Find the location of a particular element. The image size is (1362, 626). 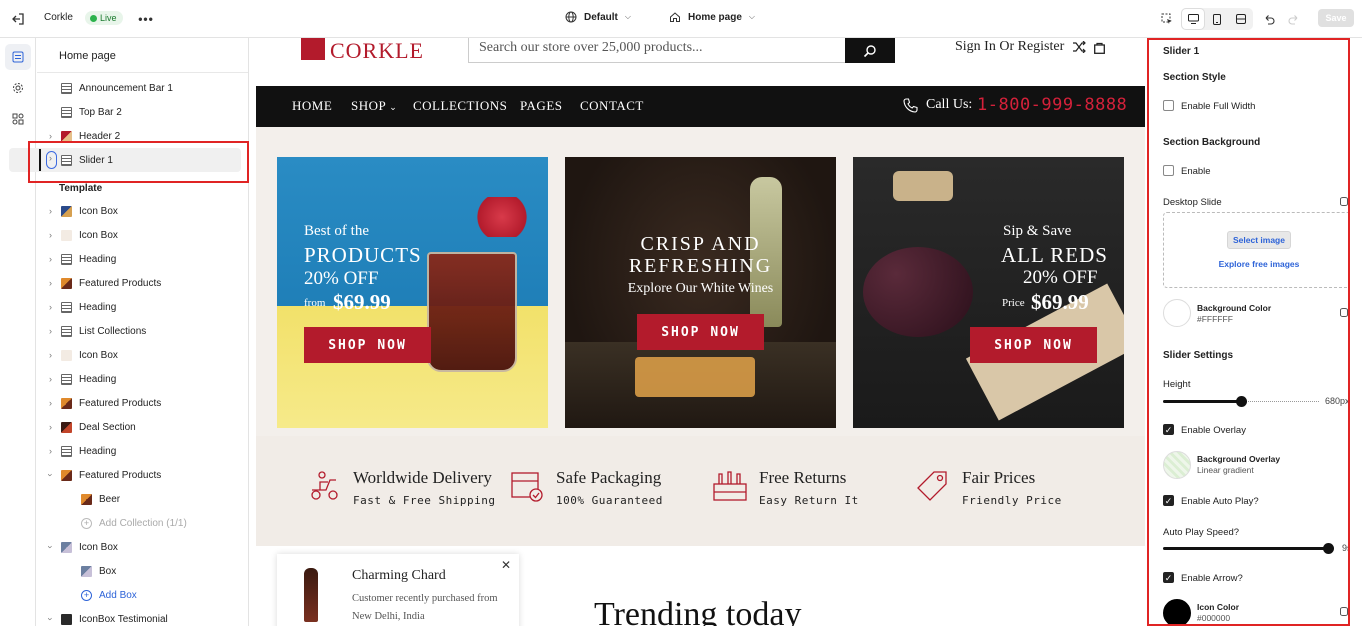

grapes-image is located at coordinates (918, 292).